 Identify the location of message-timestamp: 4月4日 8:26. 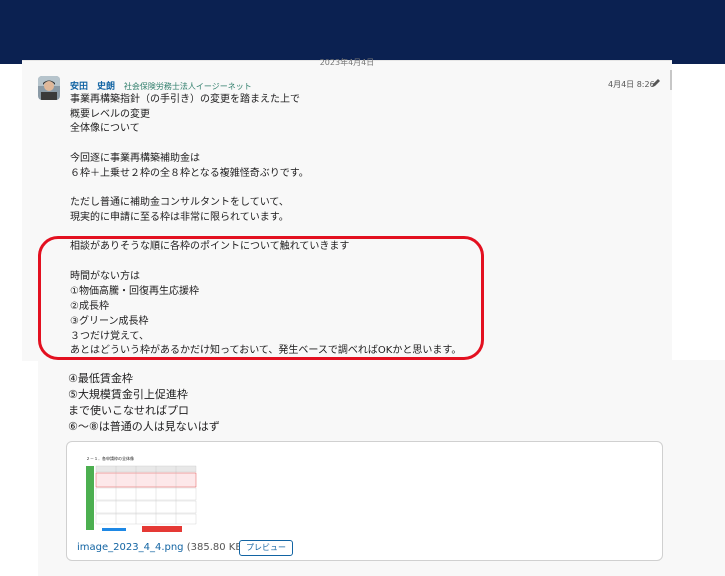
(631, 84).